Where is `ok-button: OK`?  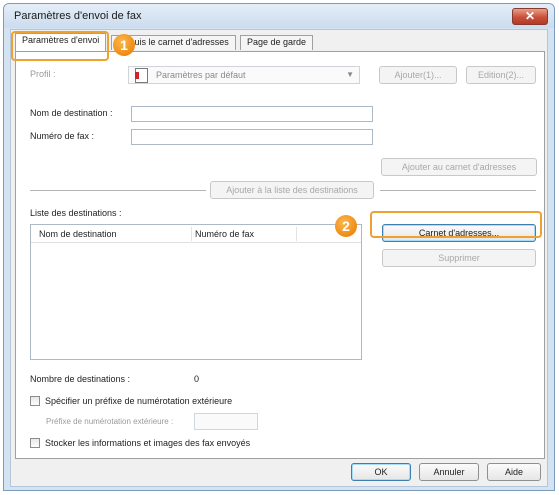 ok-button: OK is located at coordinates (381, 472).